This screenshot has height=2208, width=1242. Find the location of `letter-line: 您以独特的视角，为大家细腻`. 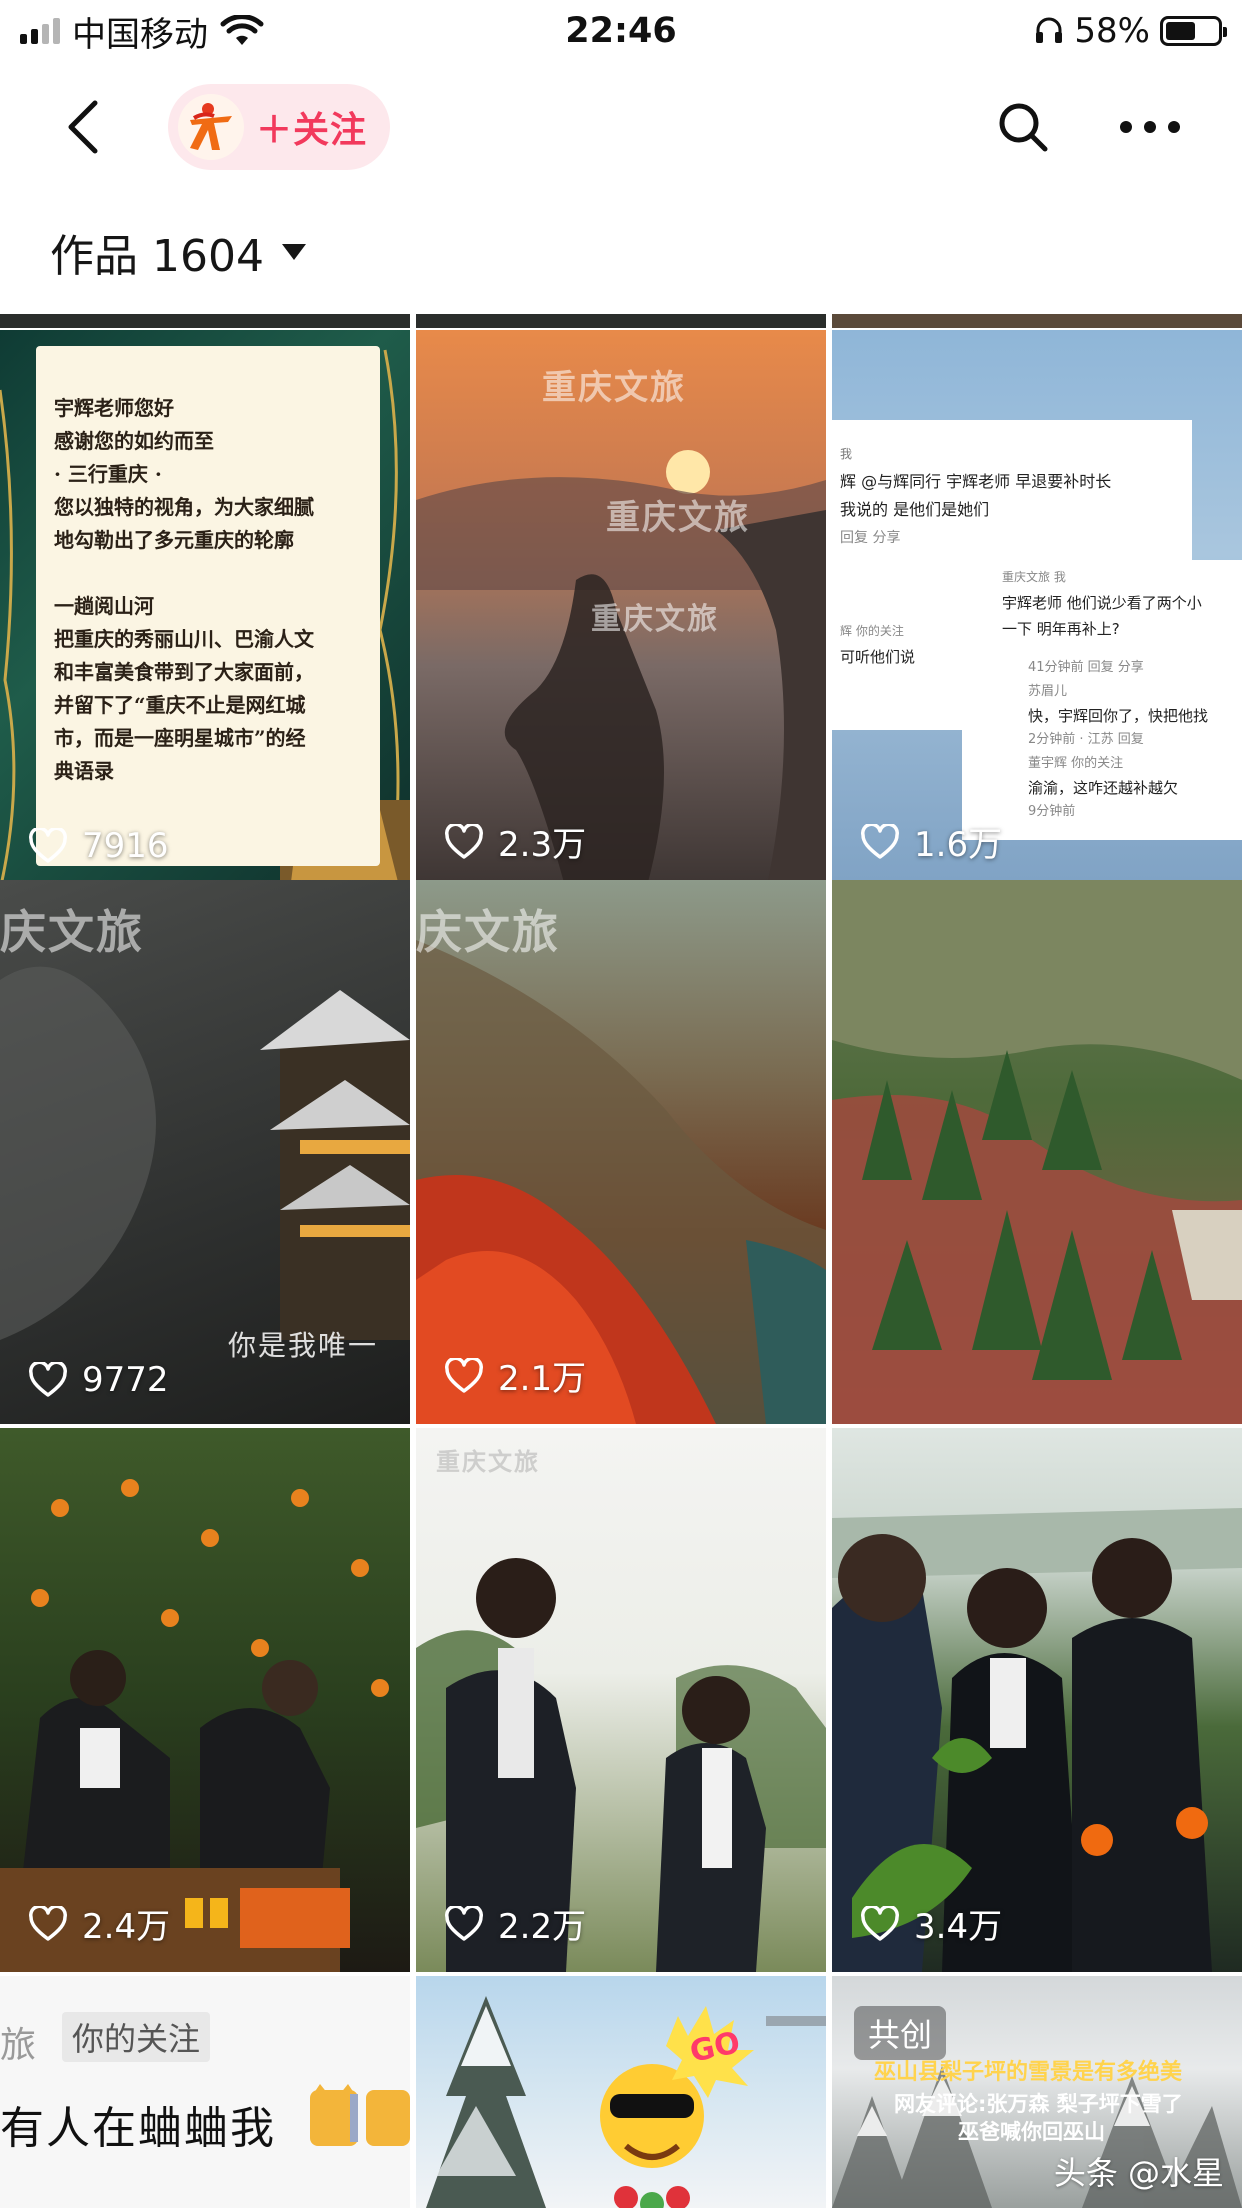

letter-line: 您以独特的视角，为大家细腻 is located at coordinates (184, 507).